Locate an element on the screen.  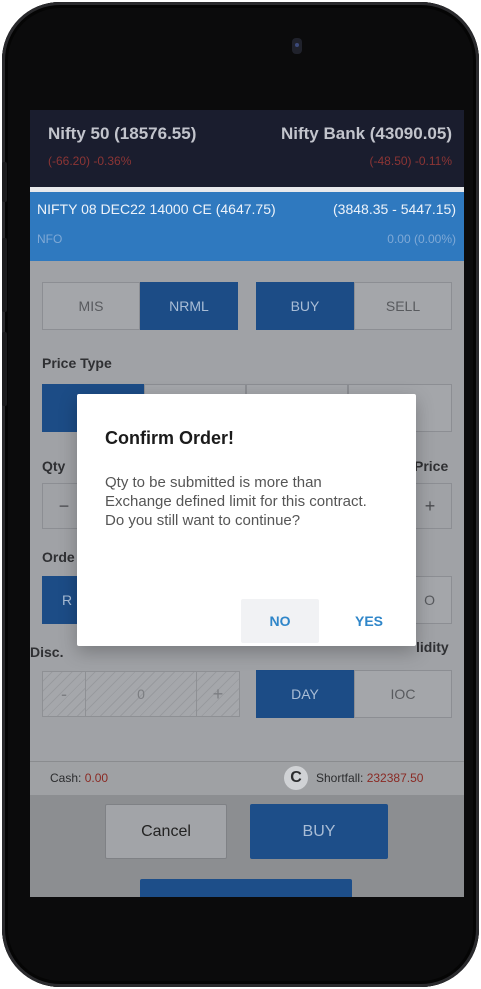
shortfall-value: 232387.50 is located at coordinates (395, 778).